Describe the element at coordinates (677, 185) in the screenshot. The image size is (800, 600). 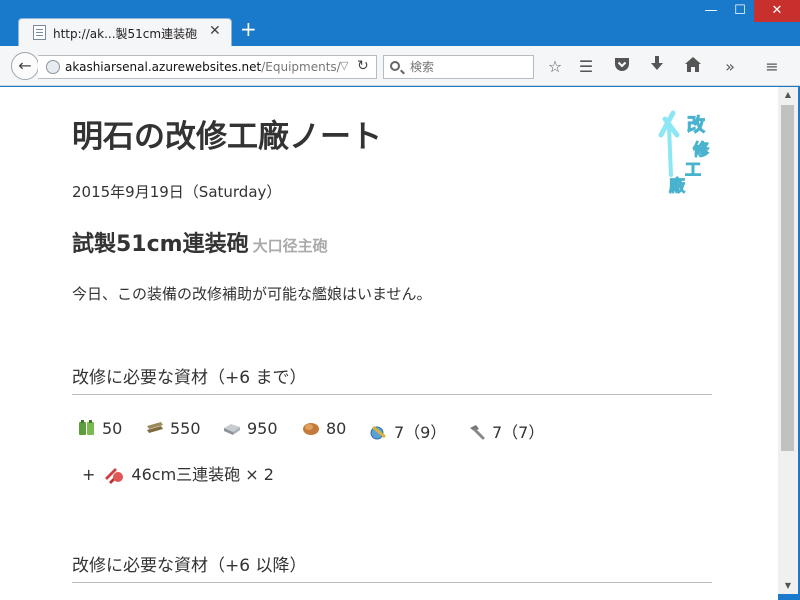
I see `svg-text: 廠` at that location.